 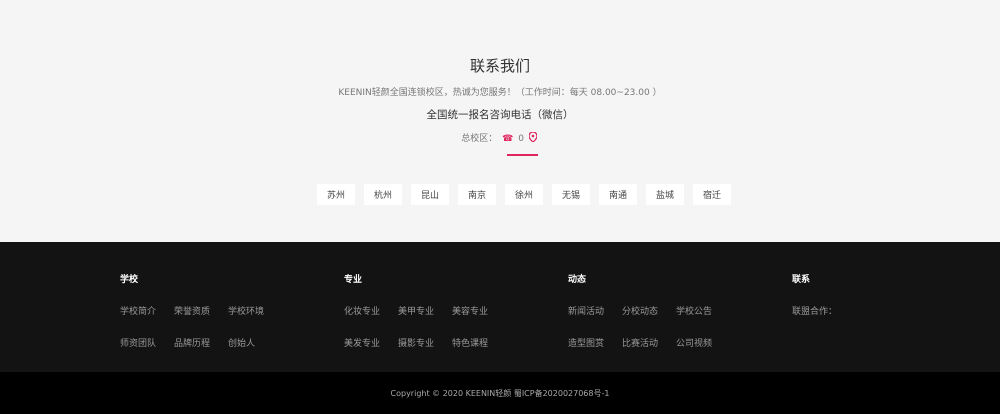 What do you see at coordinates (577, 280) in the screenshot?
I see `footer-col-title: 动态` at bounding box center [577, 280].